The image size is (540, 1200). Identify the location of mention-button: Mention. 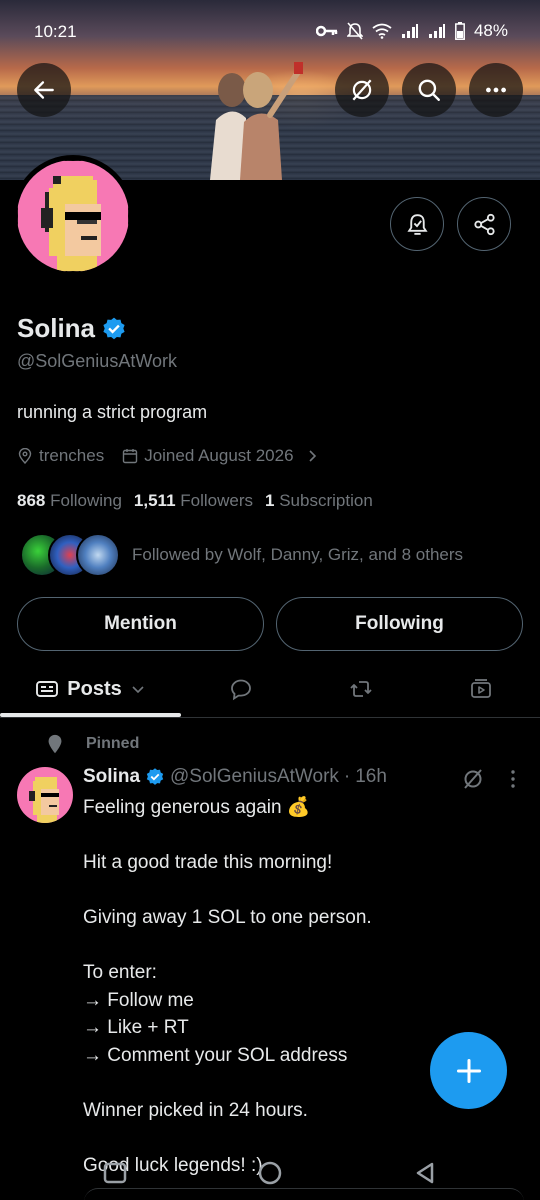
(140, 624).